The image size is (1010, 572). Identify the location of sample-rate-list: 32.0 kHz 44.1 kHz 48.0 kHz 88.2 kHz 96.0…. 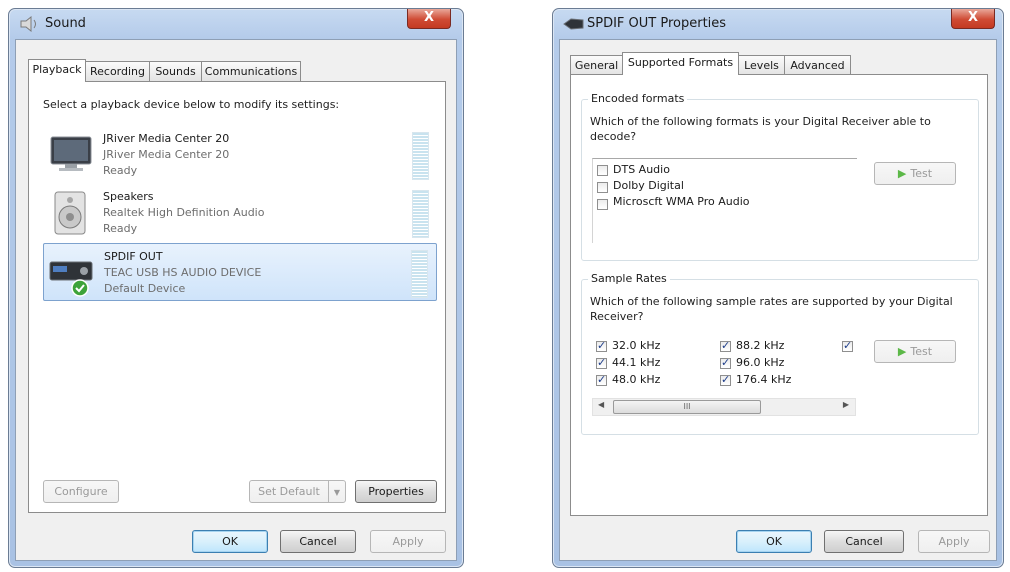
(724, 378).